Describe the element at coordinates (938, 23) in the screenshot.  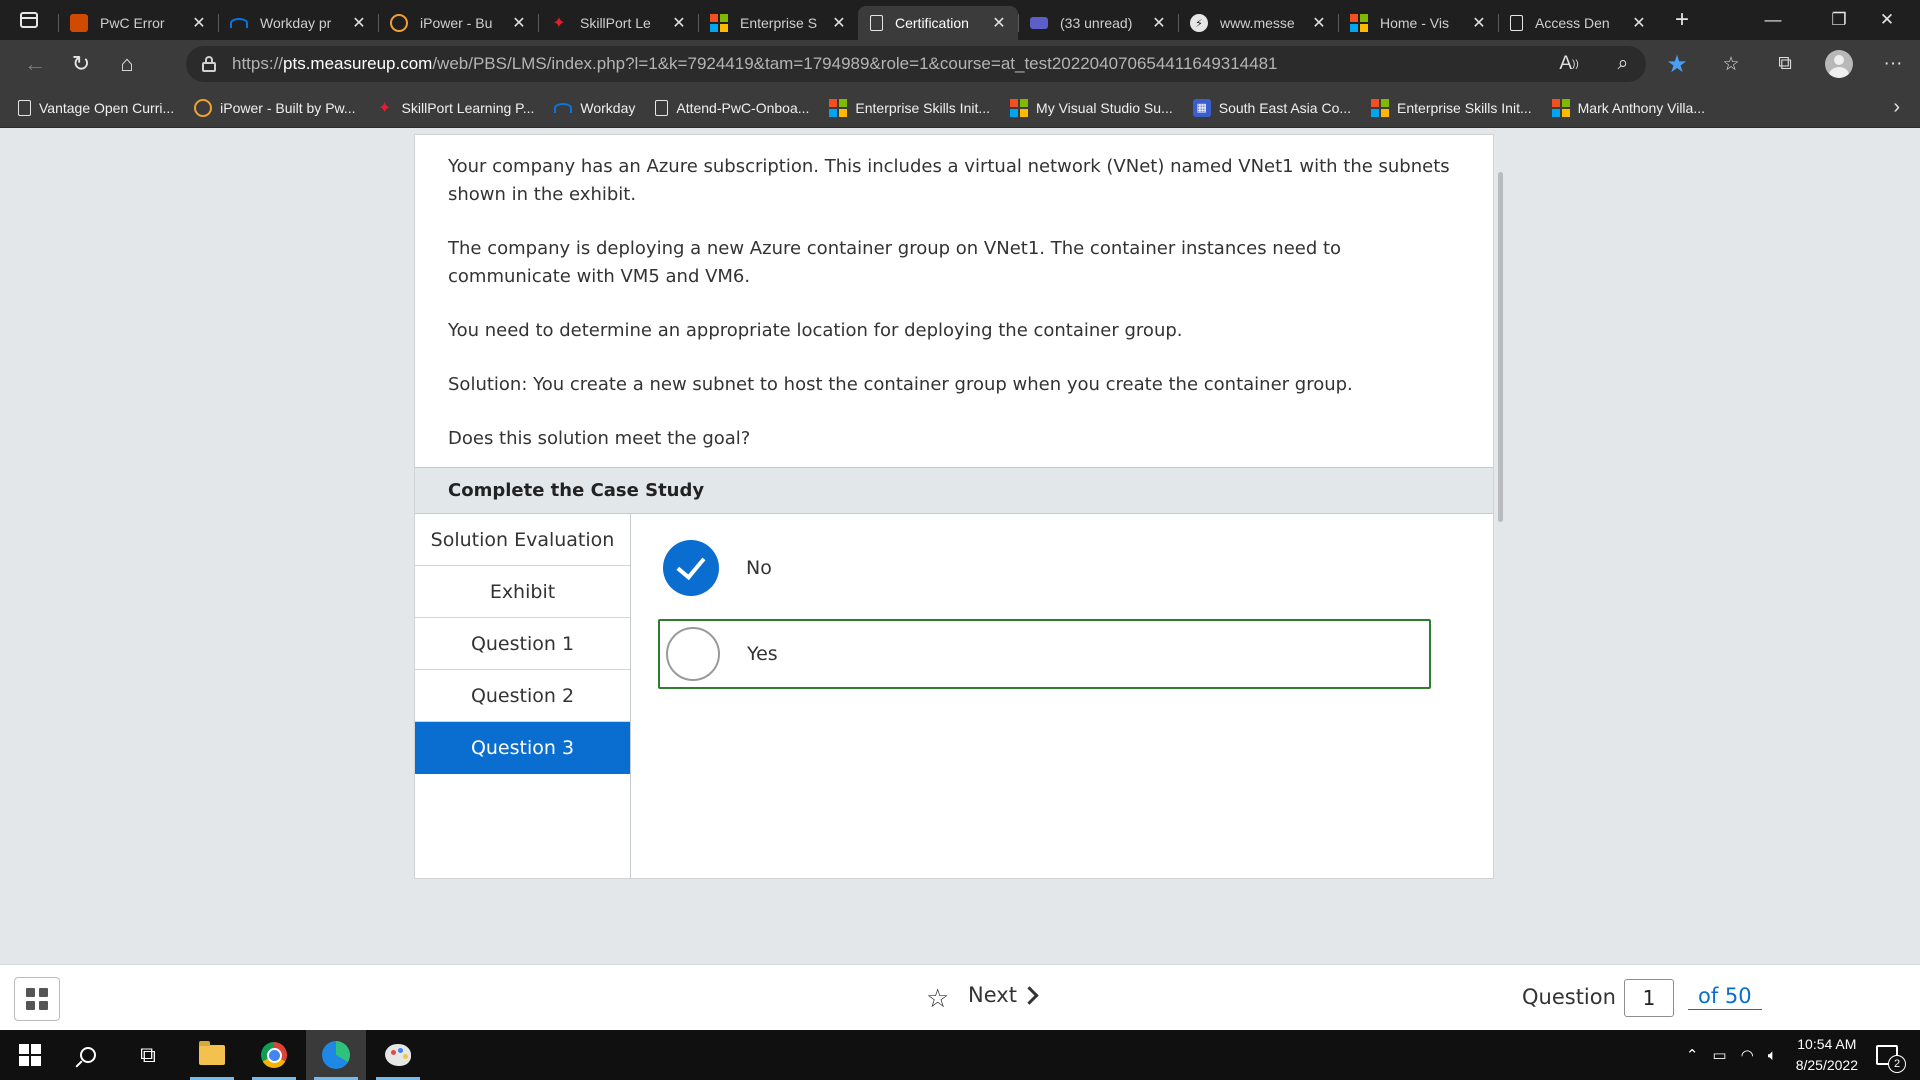
I see `browser-tab: Certification ✕` at that location.